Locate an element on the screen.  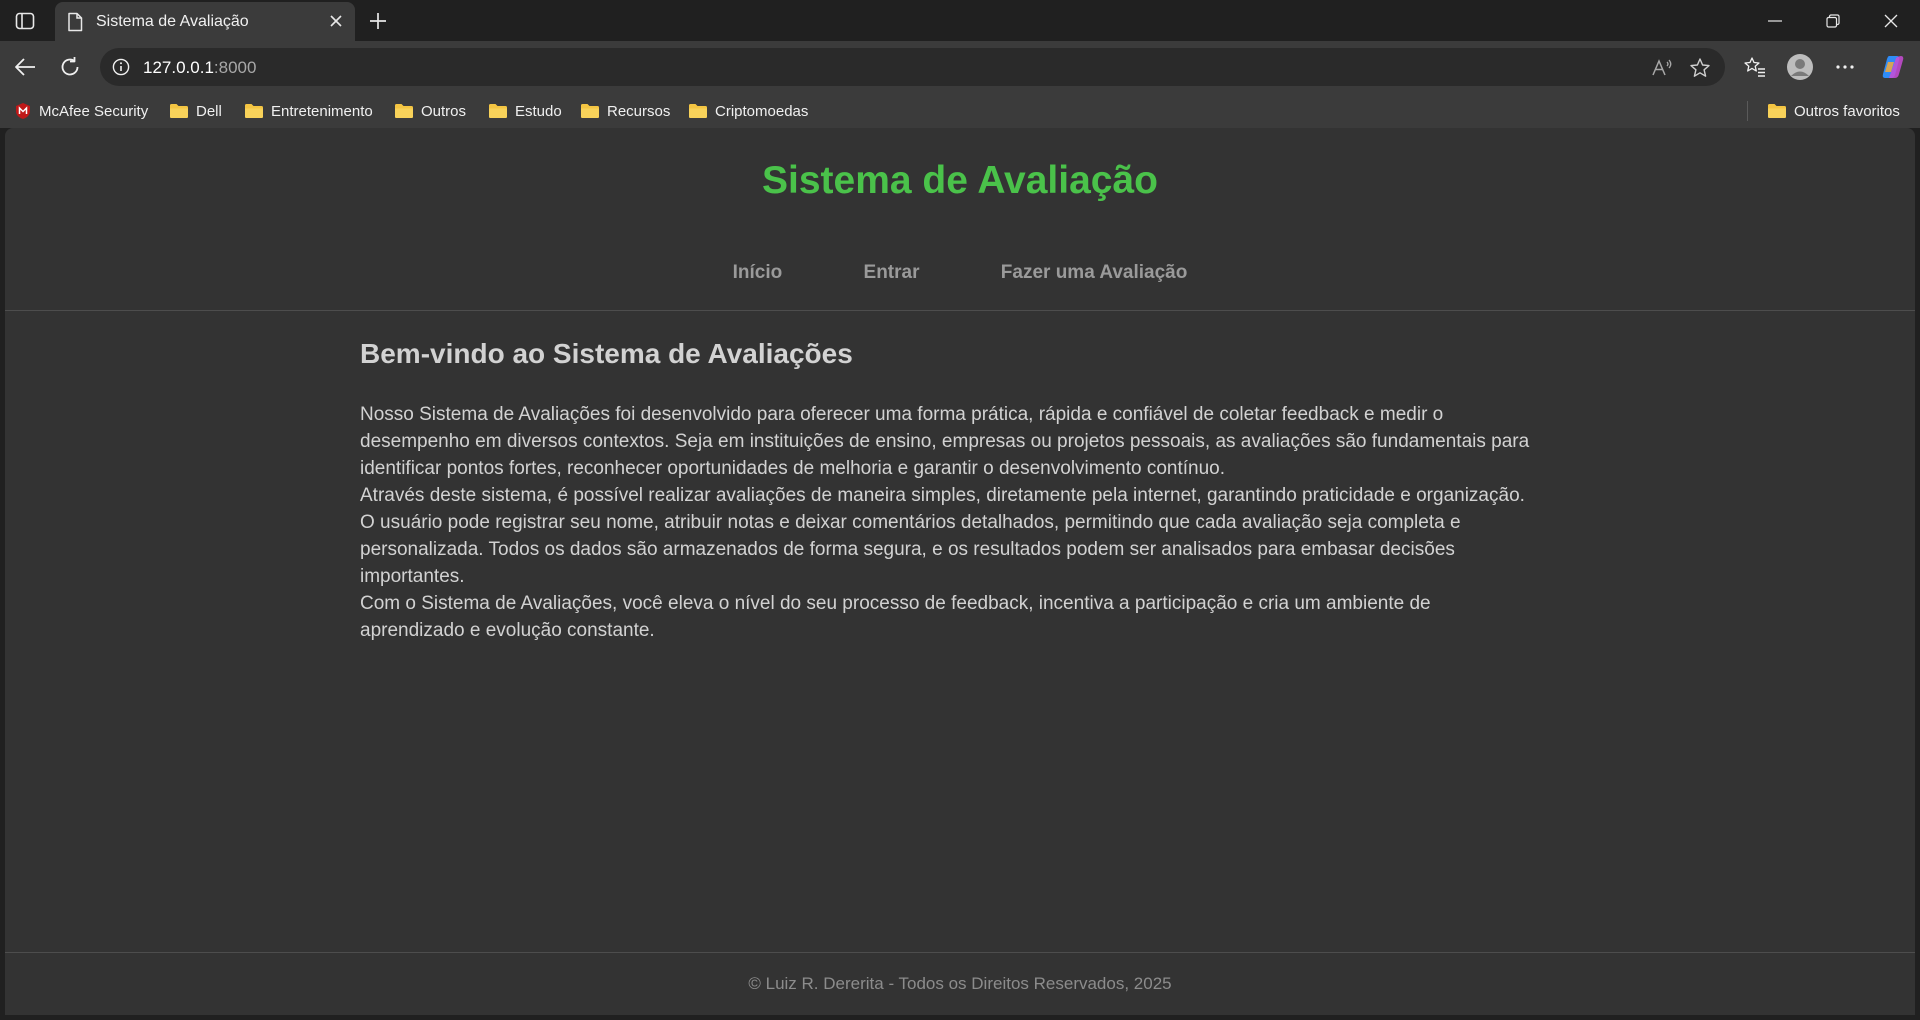
profile-avatar-icon is located at coordinates (1800, 67).